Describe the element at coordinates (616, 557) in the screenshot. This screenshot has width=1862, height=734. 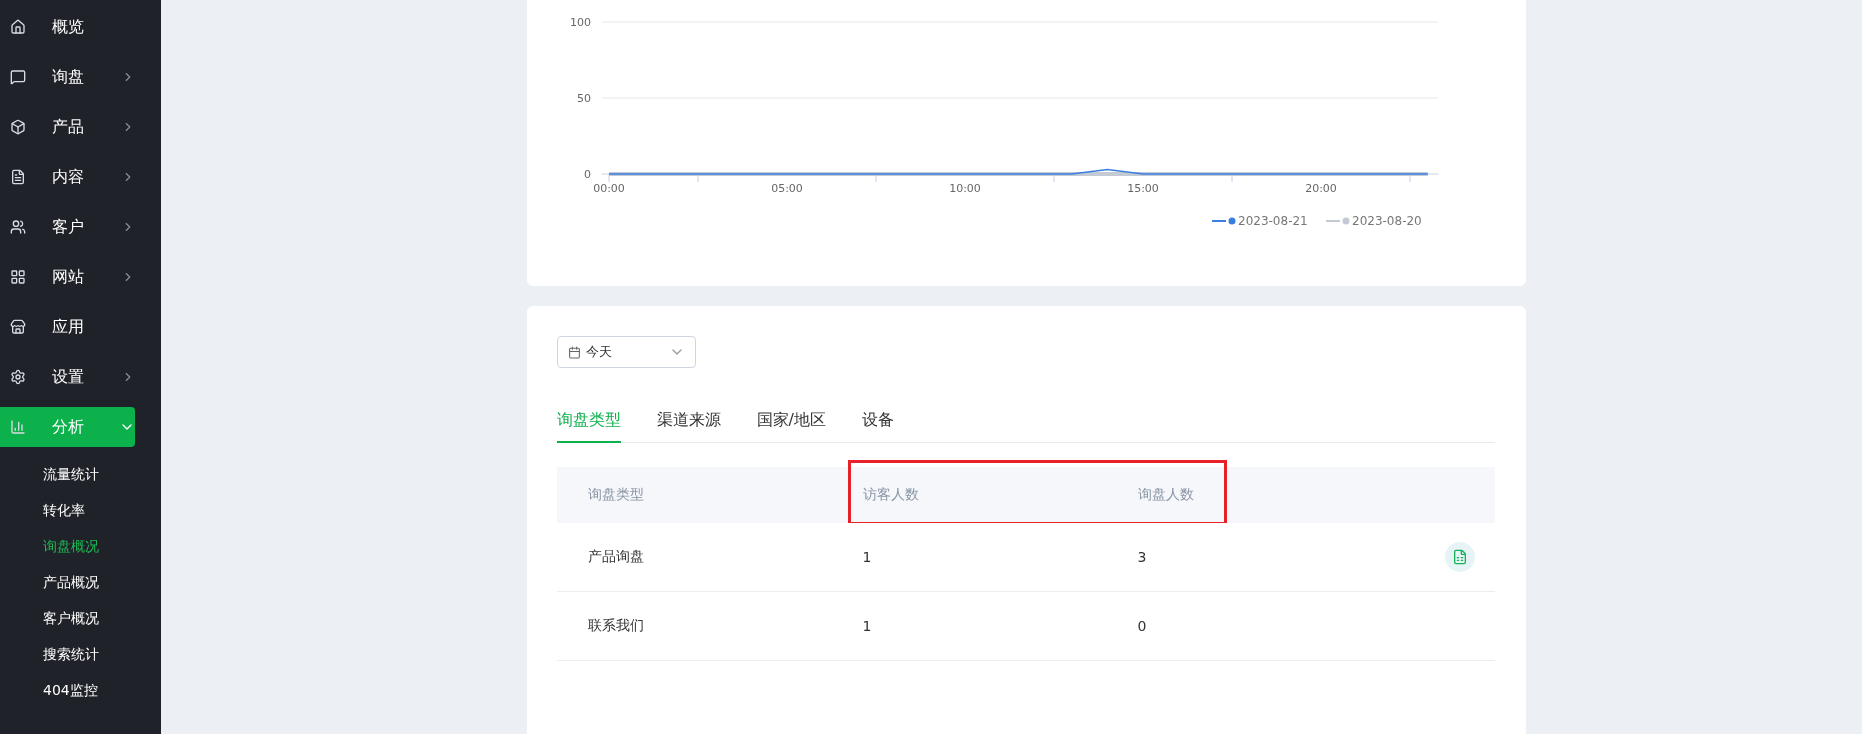
I see `table-cell-text: 产品询盘` at that location.